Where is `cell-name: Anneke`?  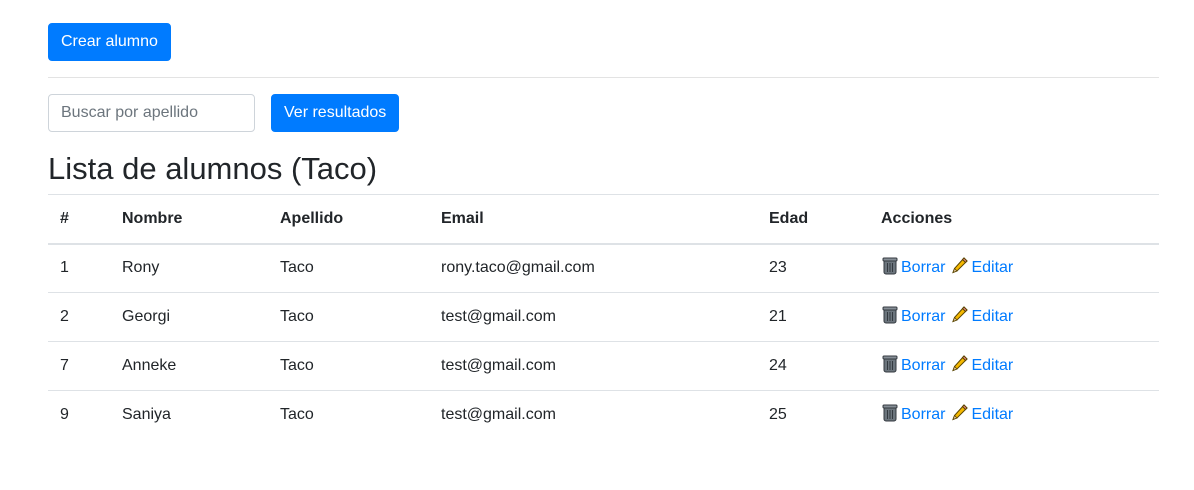 cell-name: Anneke is located at coordinates (189, 366).